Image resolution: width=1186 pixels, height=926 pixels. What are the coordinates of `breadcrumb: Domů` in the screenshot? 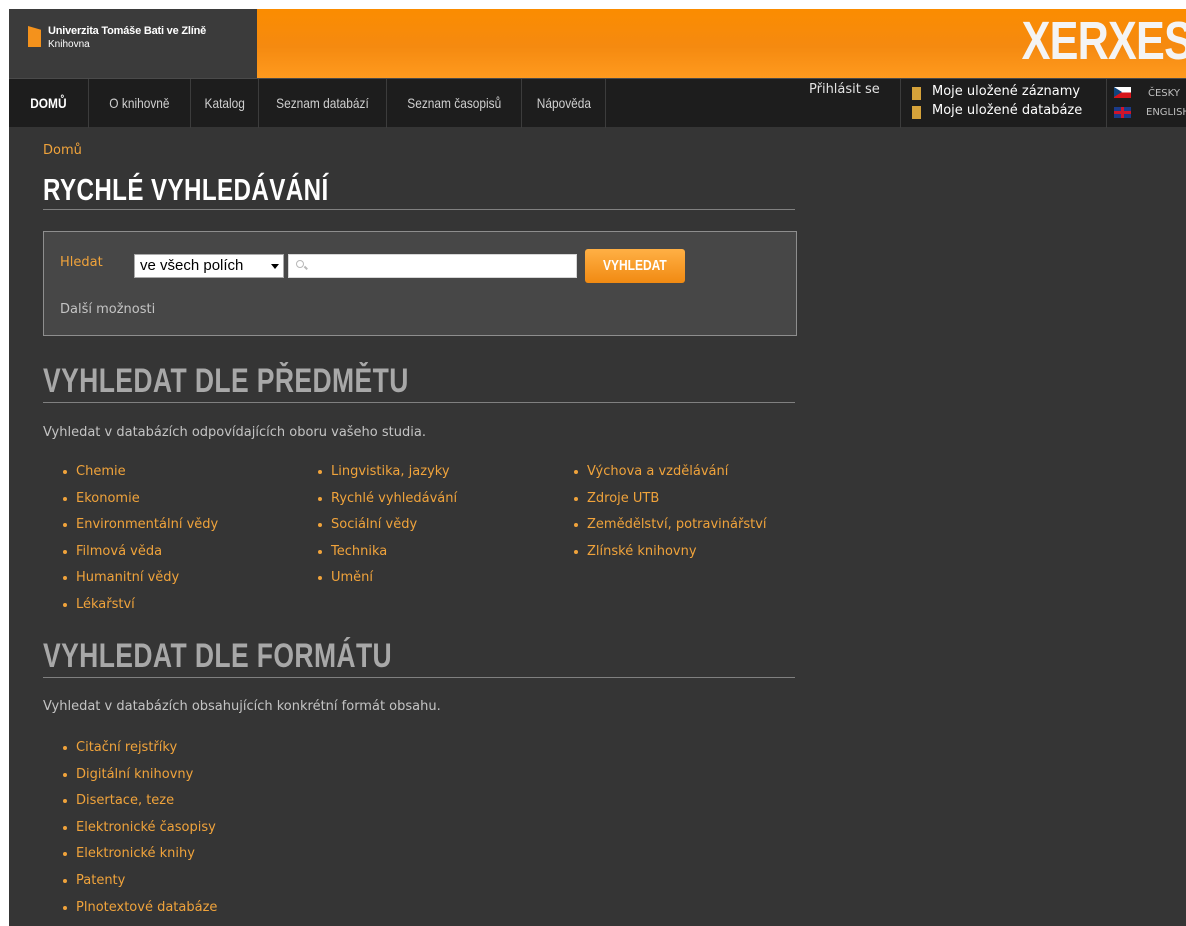 It's located at (62, 150).